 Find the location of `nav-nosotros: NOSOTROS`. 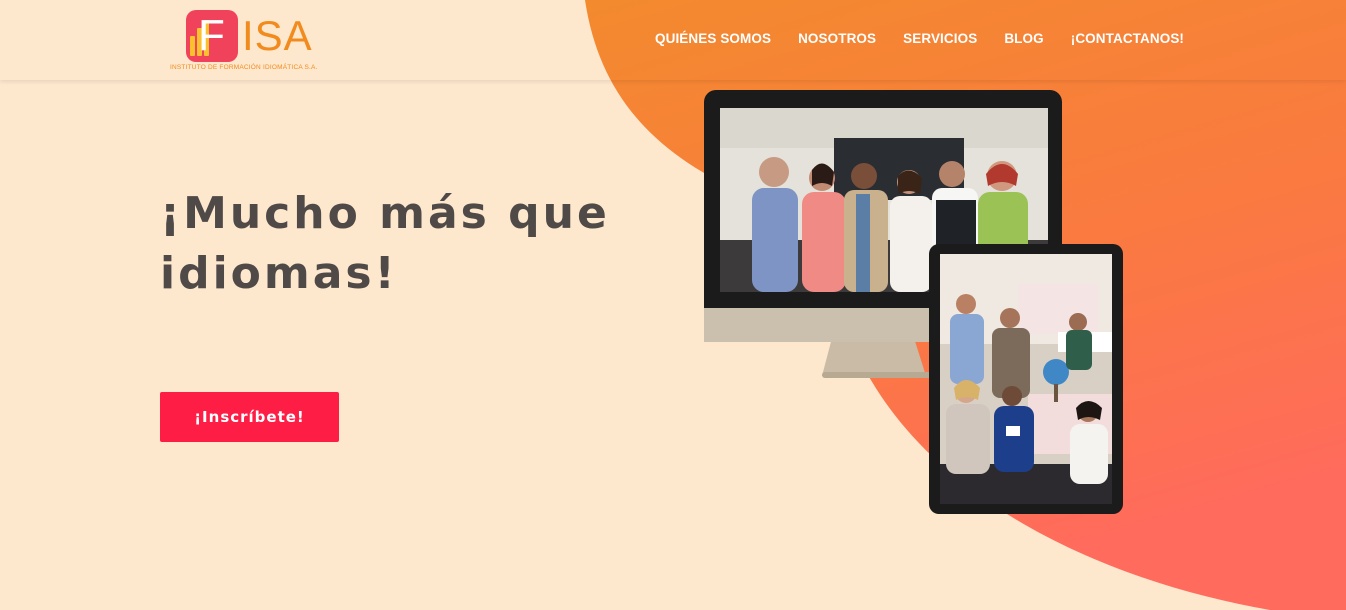

nav-nosotros: NOSOTROS is located at coordinates (837, 38).